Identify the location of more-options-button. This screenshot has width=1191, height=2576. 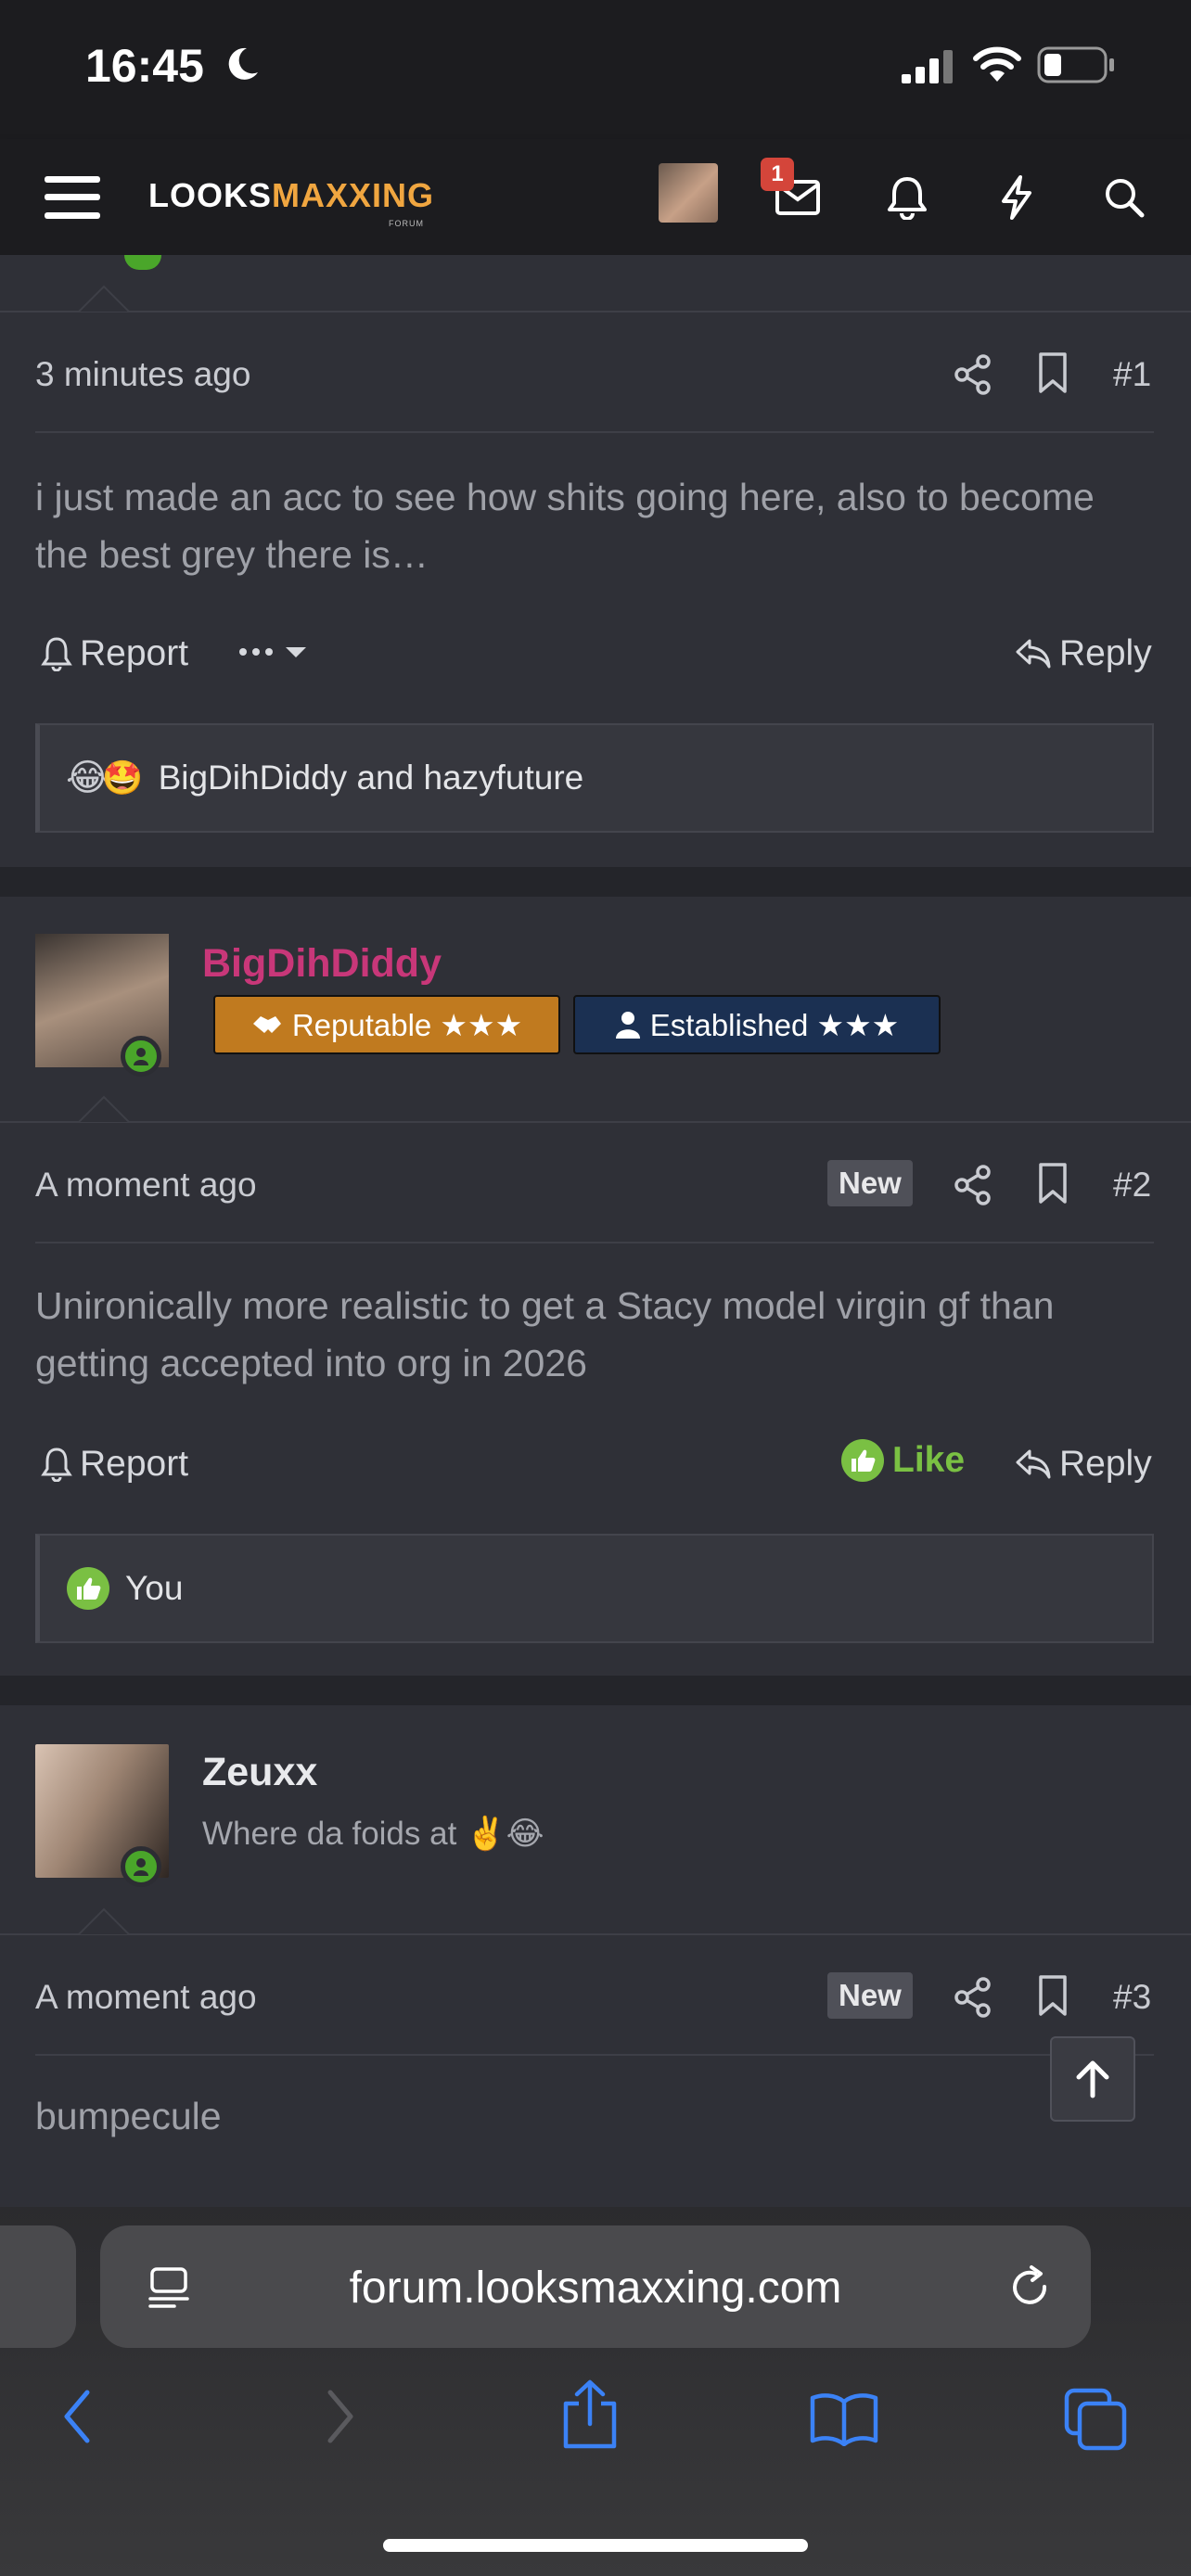
(274, 652).